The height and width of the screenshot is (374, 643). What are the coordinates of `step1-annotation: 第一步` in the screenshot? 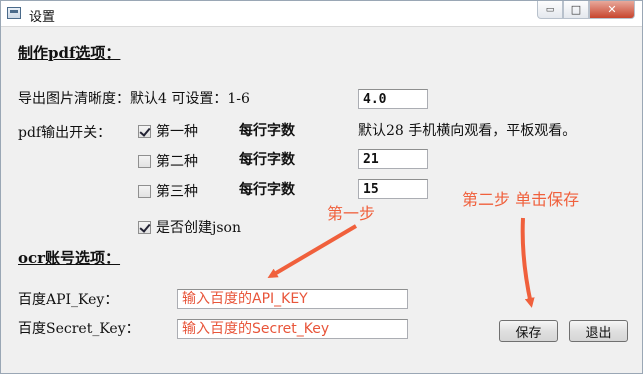 It's located at (351, 213).